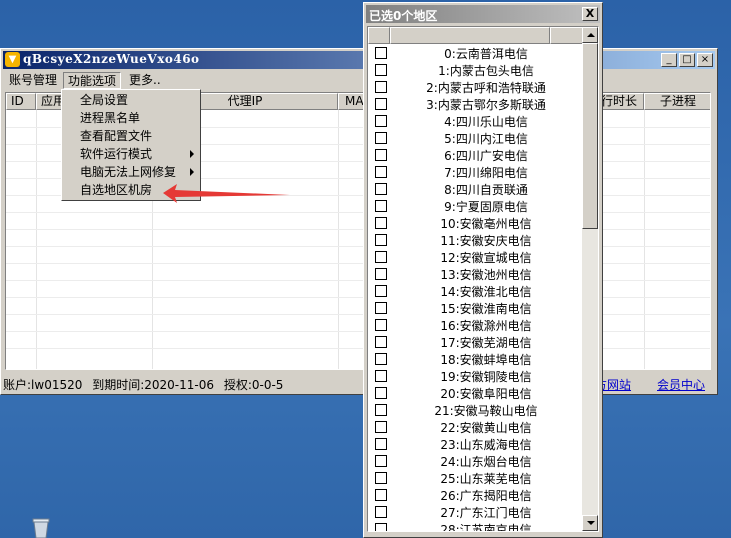  What do you see at coordinates (476, 307) in the screenshot?
I see `region-row: 15:安徽淮南电信` at bounding box center [476, 307].